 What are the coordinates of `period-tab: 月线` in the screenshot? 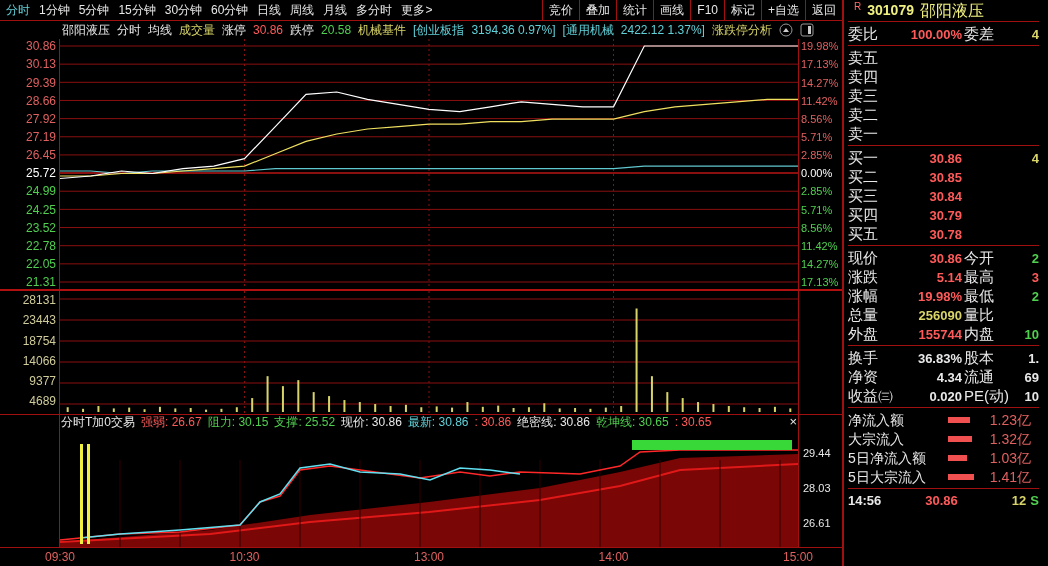 It's located at (335, 10).